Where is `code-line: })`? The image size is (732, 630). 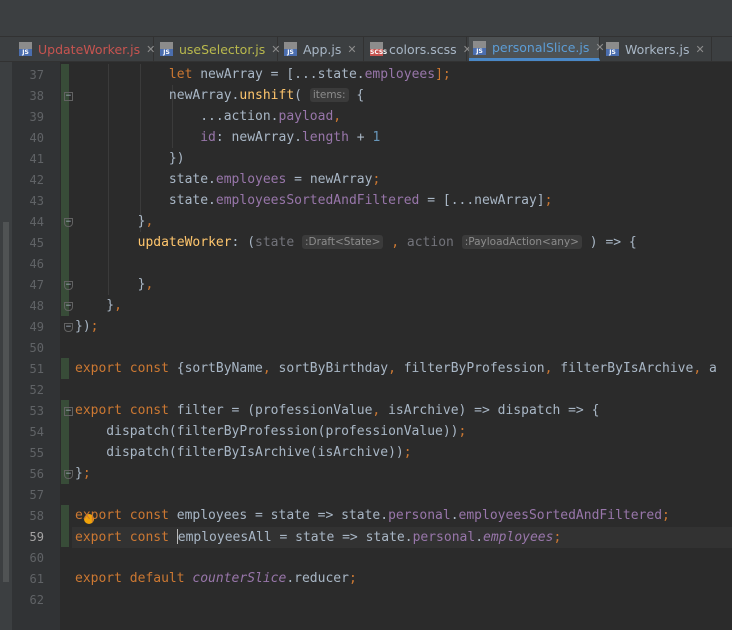
code-line: }) is located at coordinates (130, 158).